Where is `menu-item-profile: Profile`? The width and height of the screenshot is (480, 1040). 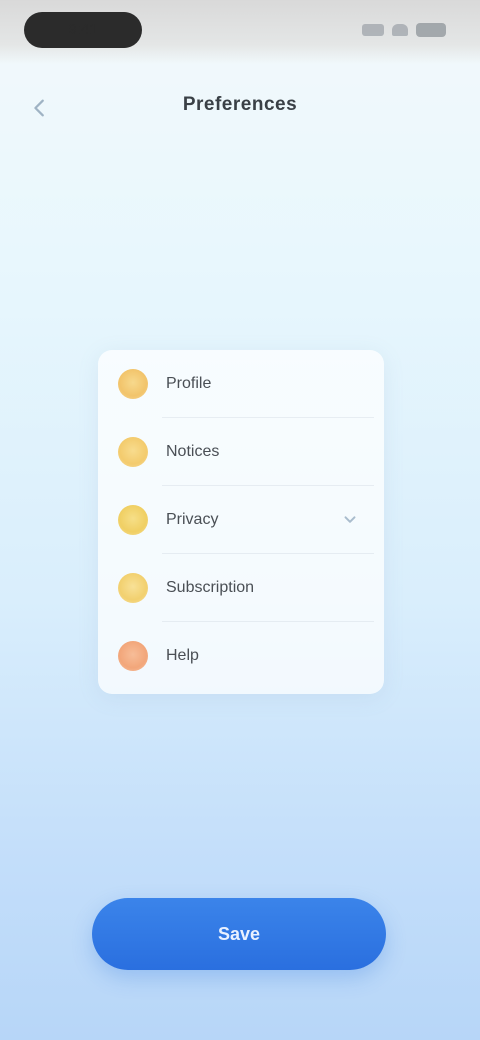
menu-item-profile: Profile is located at coordinates (241, 384).